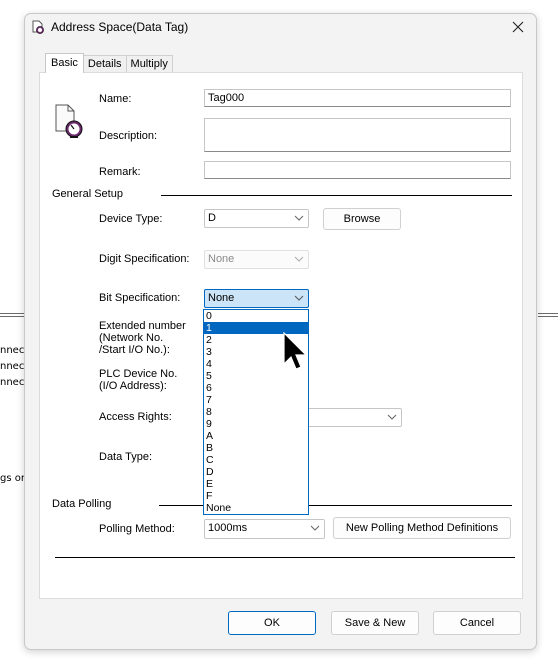 The height and width of the screenshot is (659, 558). I want to click on close-button, so click(518, 27).